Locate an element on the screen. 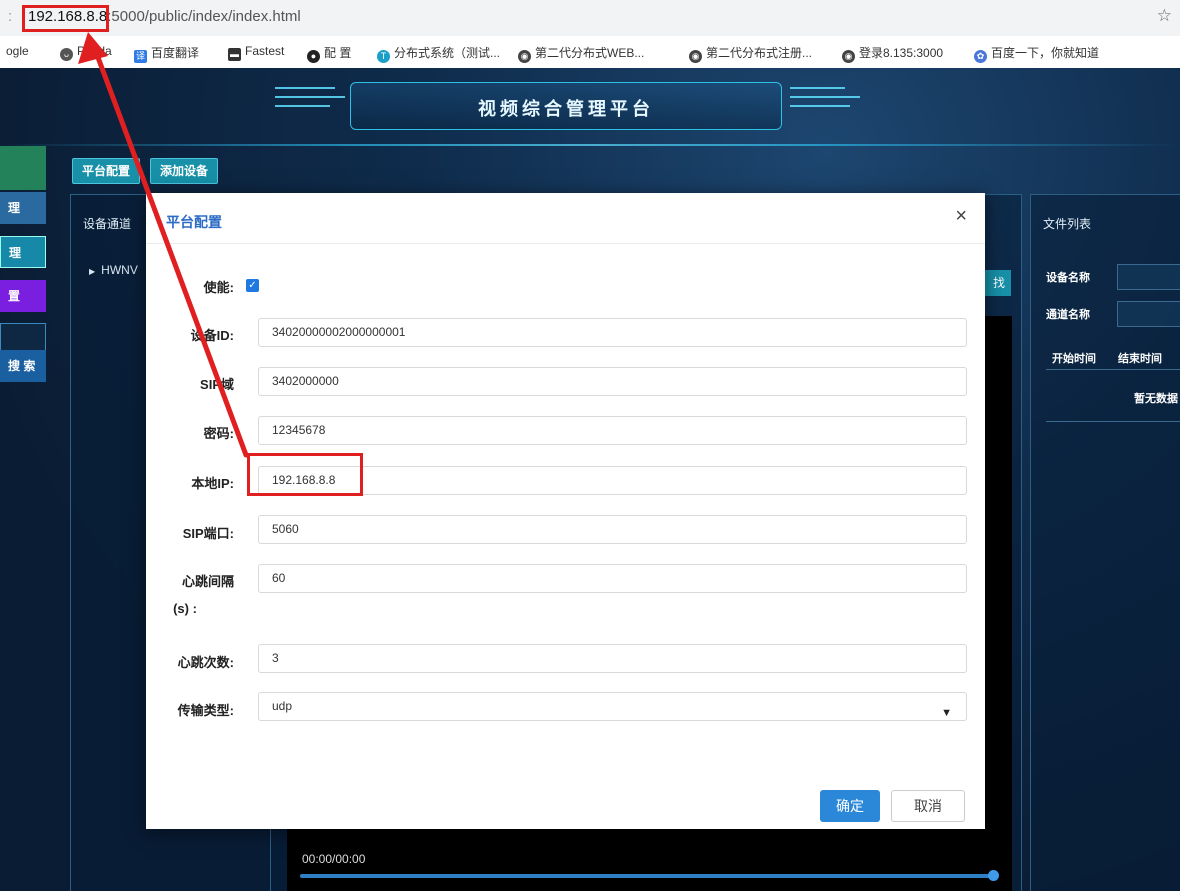 The width and height of the screenshot is (1180, 891). bookmark-item: ogle is located at coordinates (17, 51).